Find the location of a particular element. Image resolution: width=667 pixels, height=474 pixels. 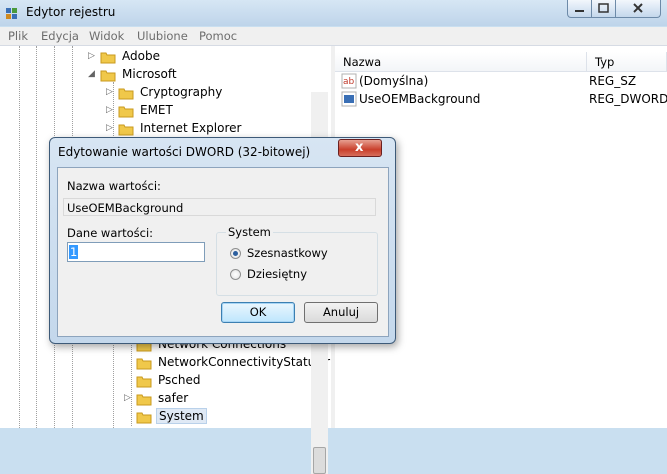

menu-help: Pomoc is located at coordinates (218, 36).